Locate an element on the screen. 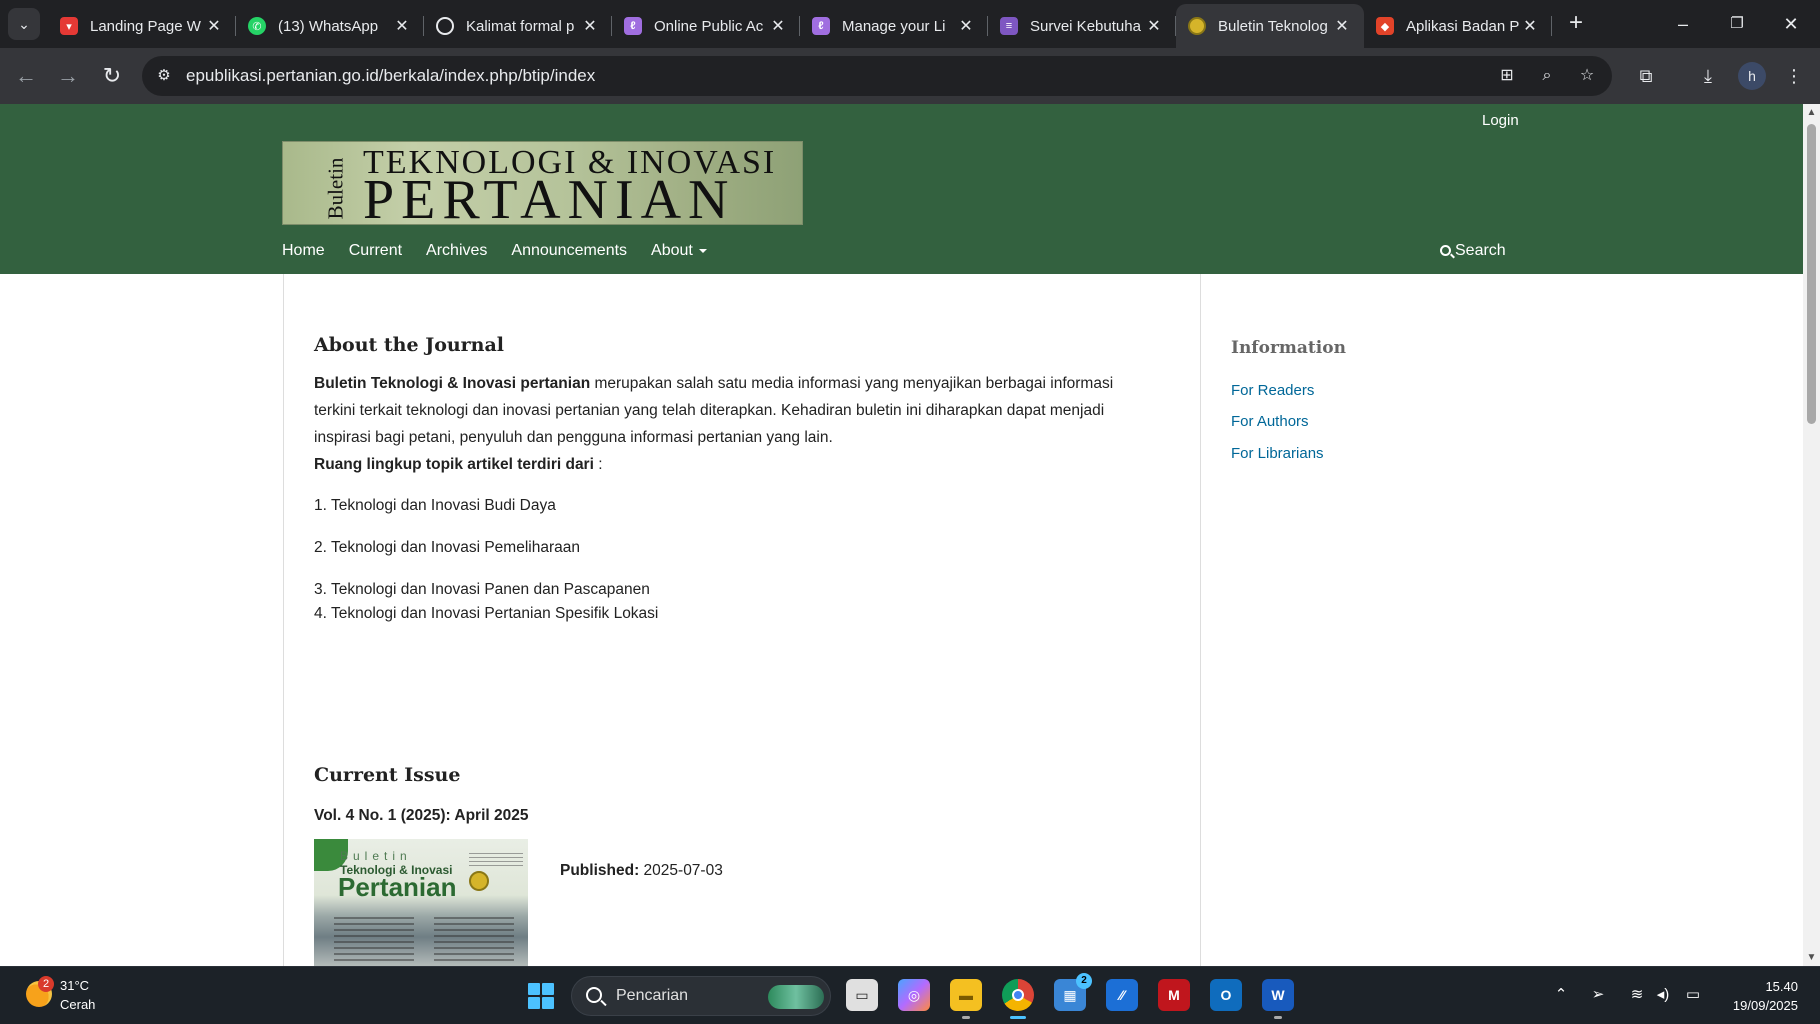 Image resolution: width=1820 pixels, height=1024 pixels. back-arrow-icon: ← is located at coordinates (26, 76).